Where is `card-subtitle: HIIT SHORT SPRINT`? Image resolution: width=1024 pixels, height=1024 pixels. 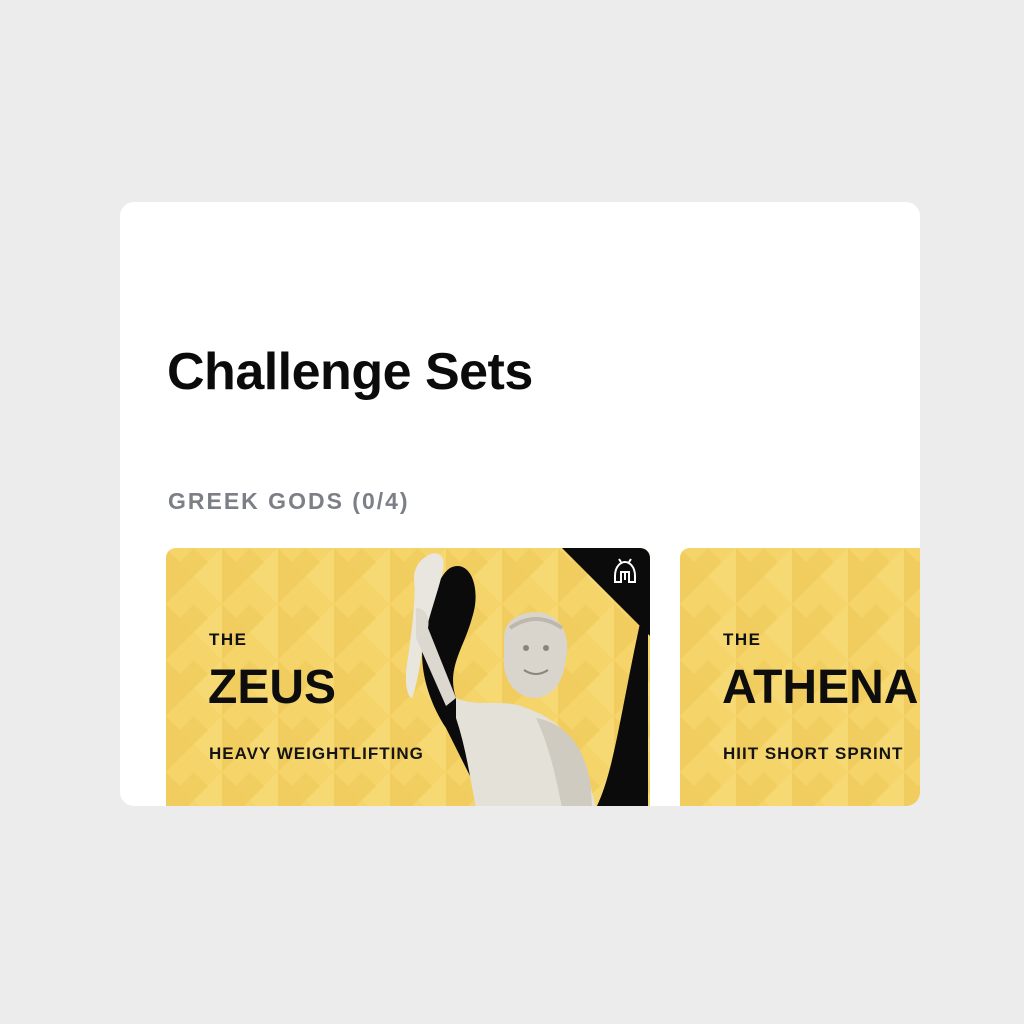 card-subtitle: HIIT SHORT SPRINT is located at coordinates (813, 753).